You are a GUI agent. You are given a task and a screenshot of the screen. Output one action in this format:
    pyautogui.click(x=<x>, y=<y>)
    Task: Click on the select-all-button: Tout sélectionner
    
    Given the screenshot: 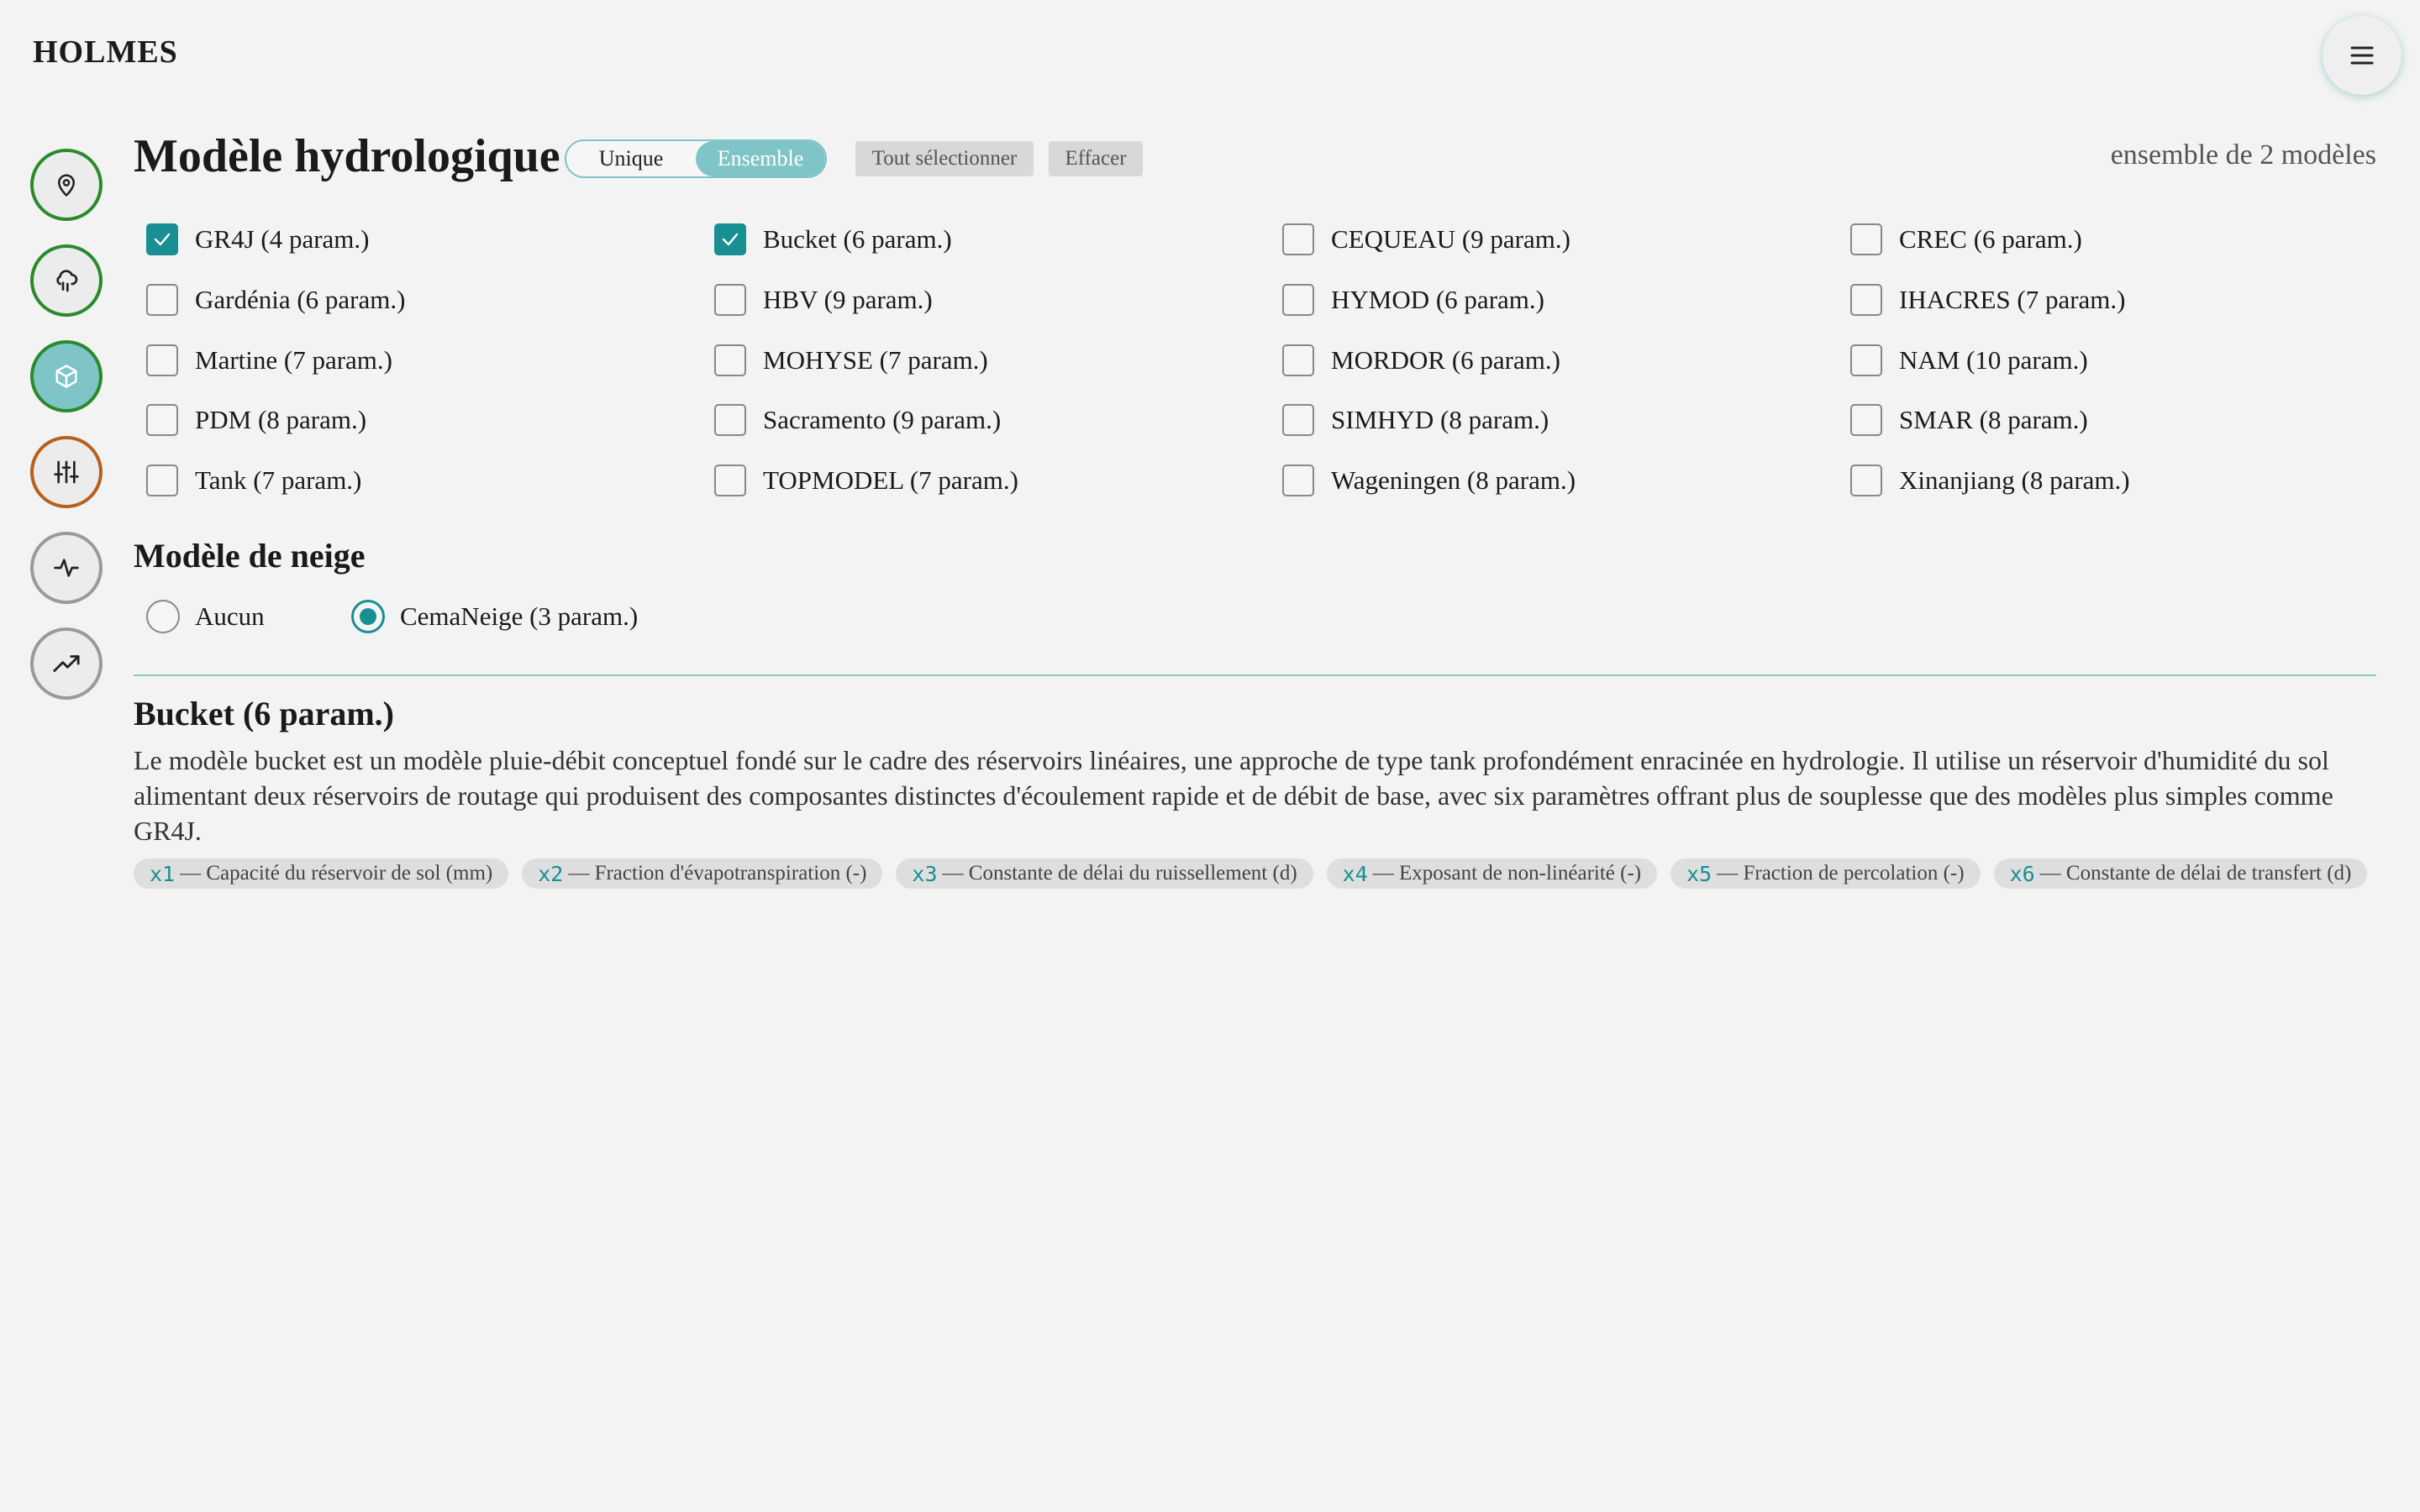 What is the action you would take?
    pyautogui.click(x=944, y=158)
    